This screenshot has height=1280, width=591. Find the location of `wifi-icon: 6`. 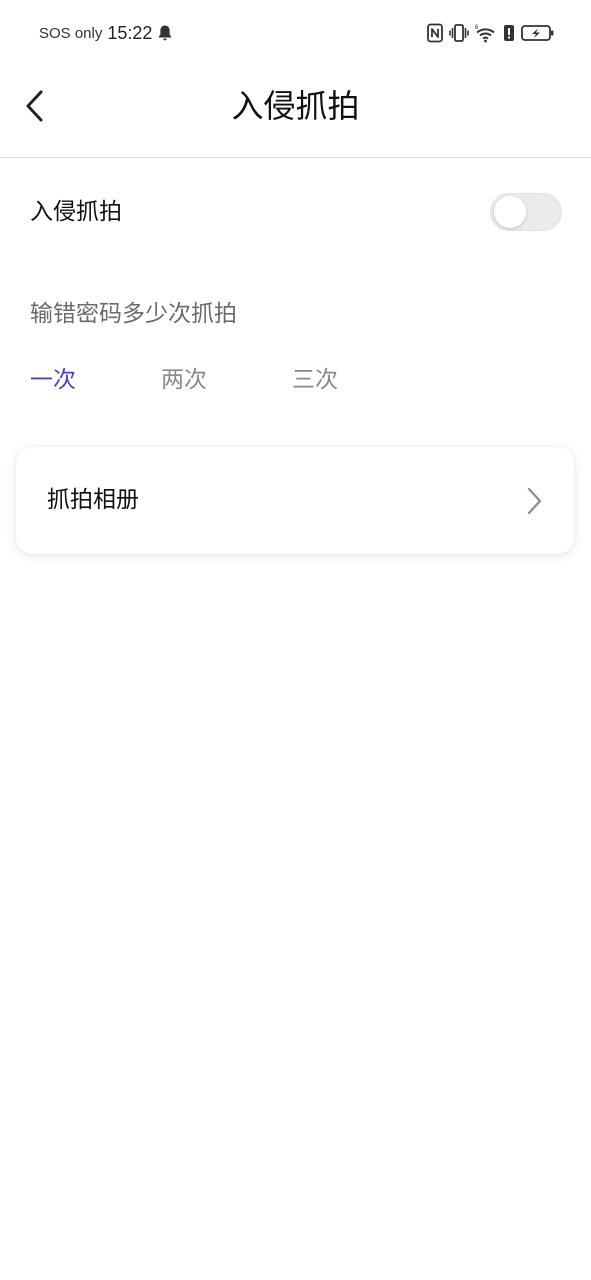

wifi-icon: 6 is located at coordinates (486, 33).